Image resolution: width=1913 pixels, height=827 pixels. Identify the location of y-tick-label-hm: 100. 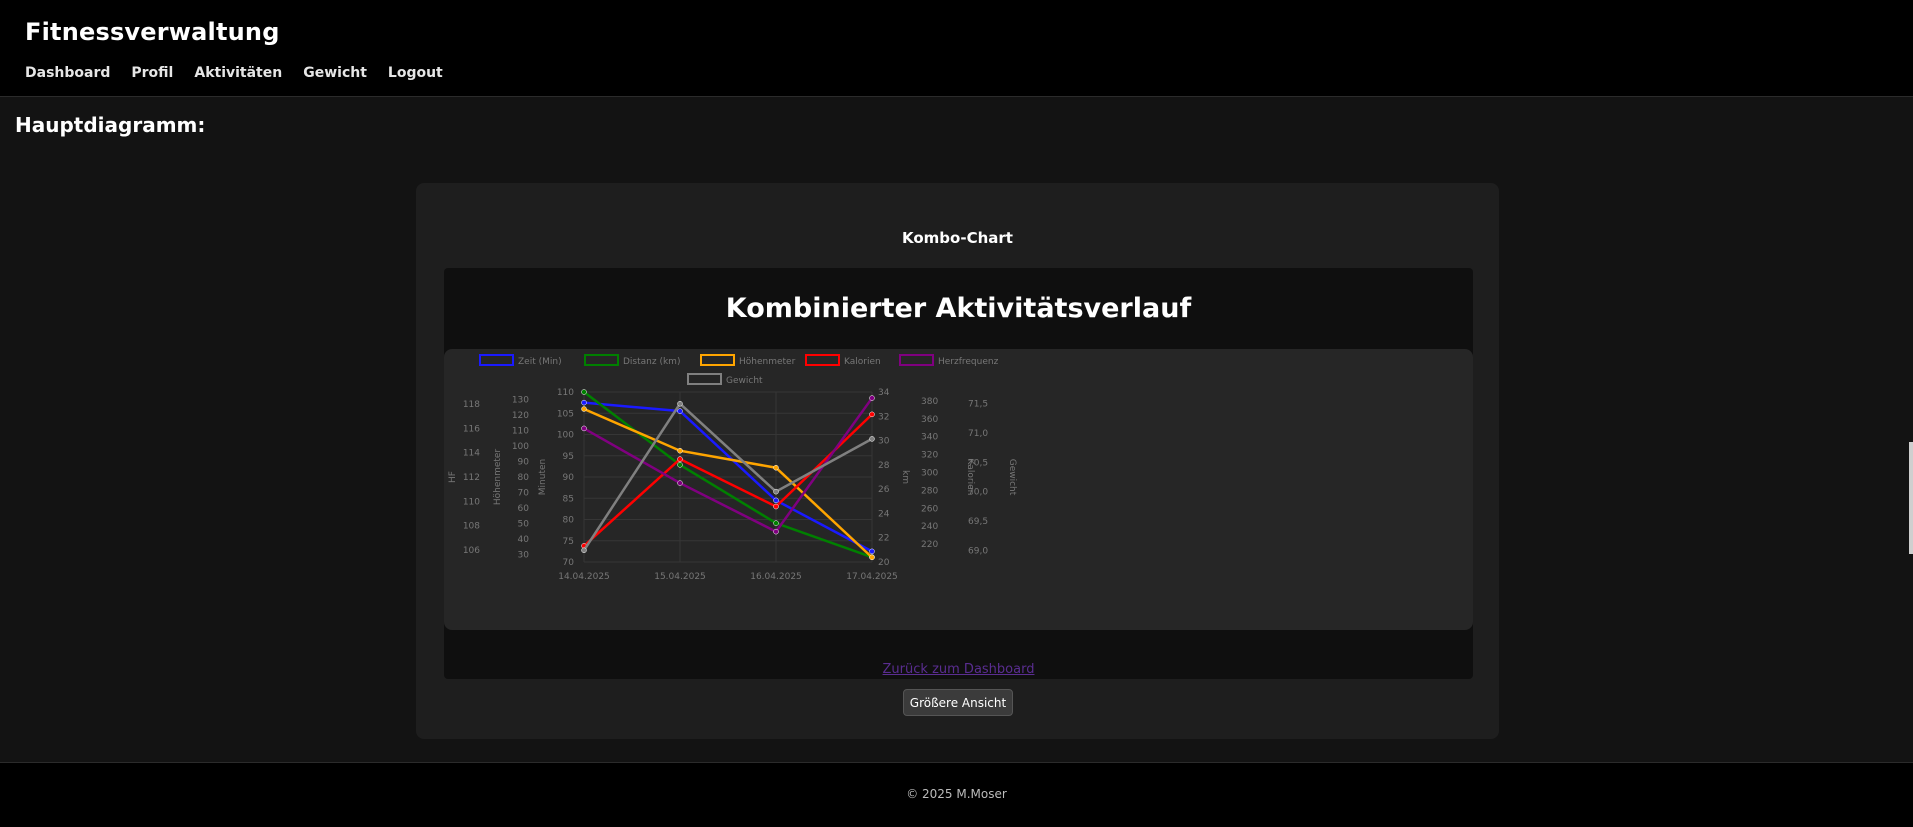
(520, 447).